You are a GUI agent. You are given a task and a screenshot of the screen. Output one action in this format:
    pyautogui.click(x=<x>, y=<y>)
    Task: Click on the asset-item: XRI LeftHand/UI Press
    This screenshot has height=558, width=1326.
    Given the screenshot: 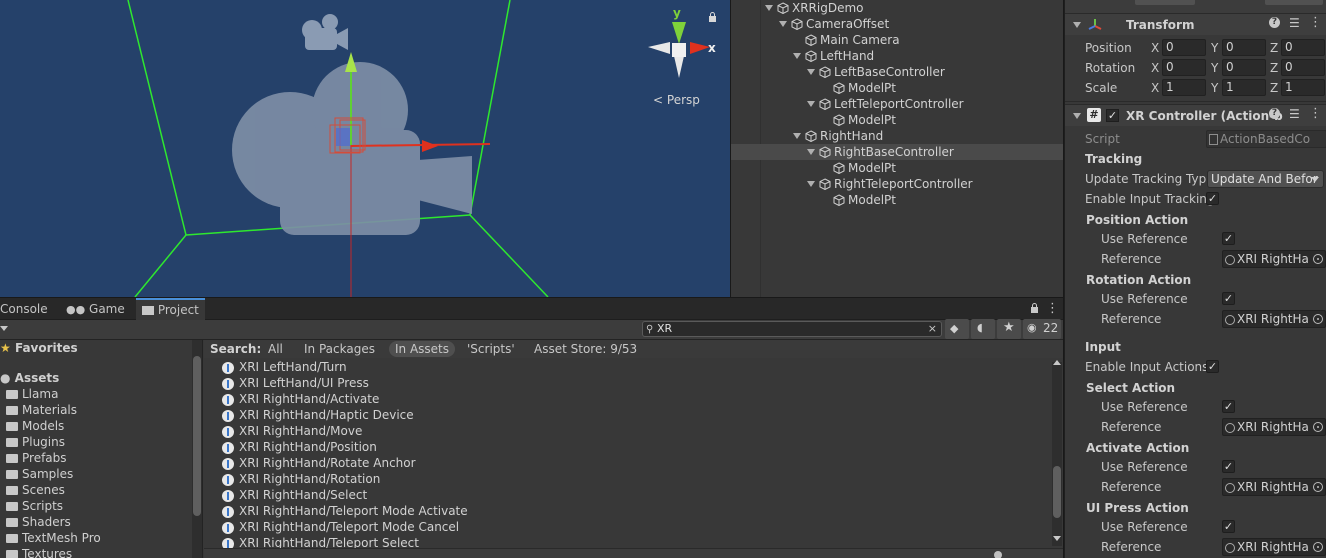 What is the action you would take?
    pyautogui.click(x=295, y=383)
    